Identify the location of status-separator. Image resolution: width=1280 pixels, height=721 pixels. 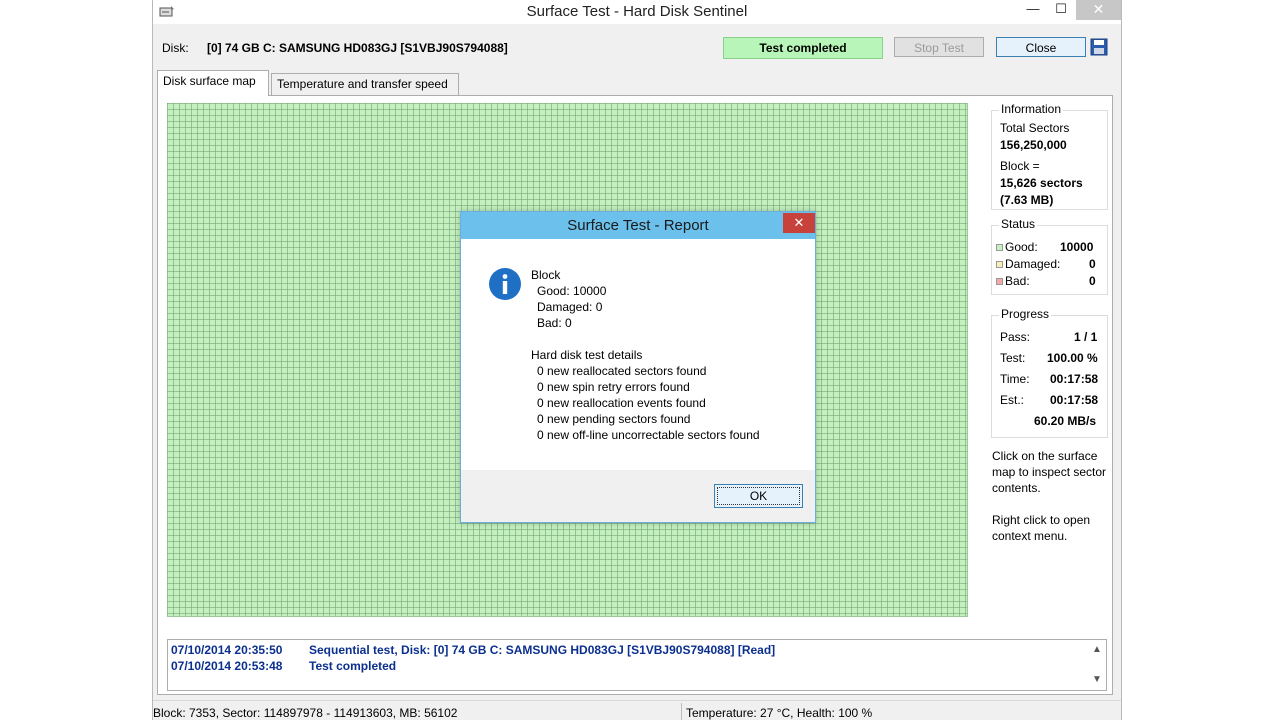
(681, 711).